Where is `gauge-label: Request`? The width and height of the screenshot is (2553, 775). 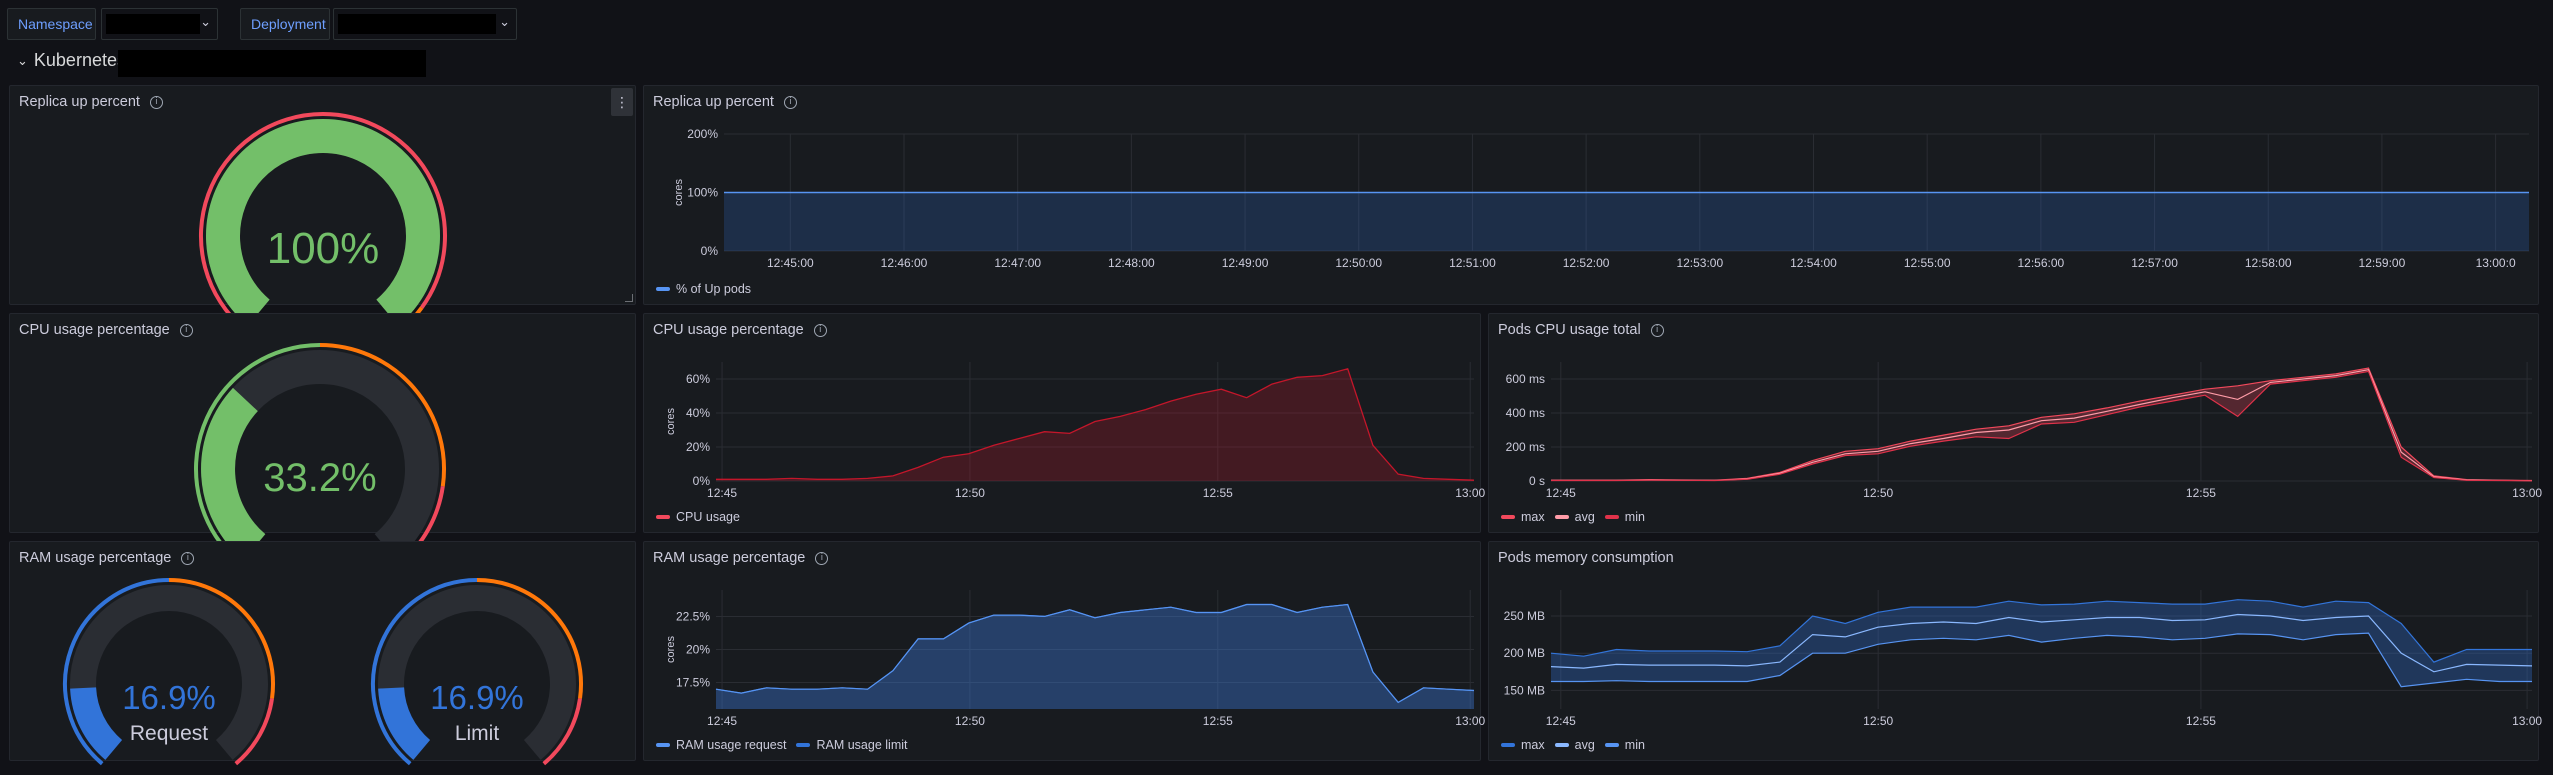
gauge-label: Request is located at coordinates (169, 733).